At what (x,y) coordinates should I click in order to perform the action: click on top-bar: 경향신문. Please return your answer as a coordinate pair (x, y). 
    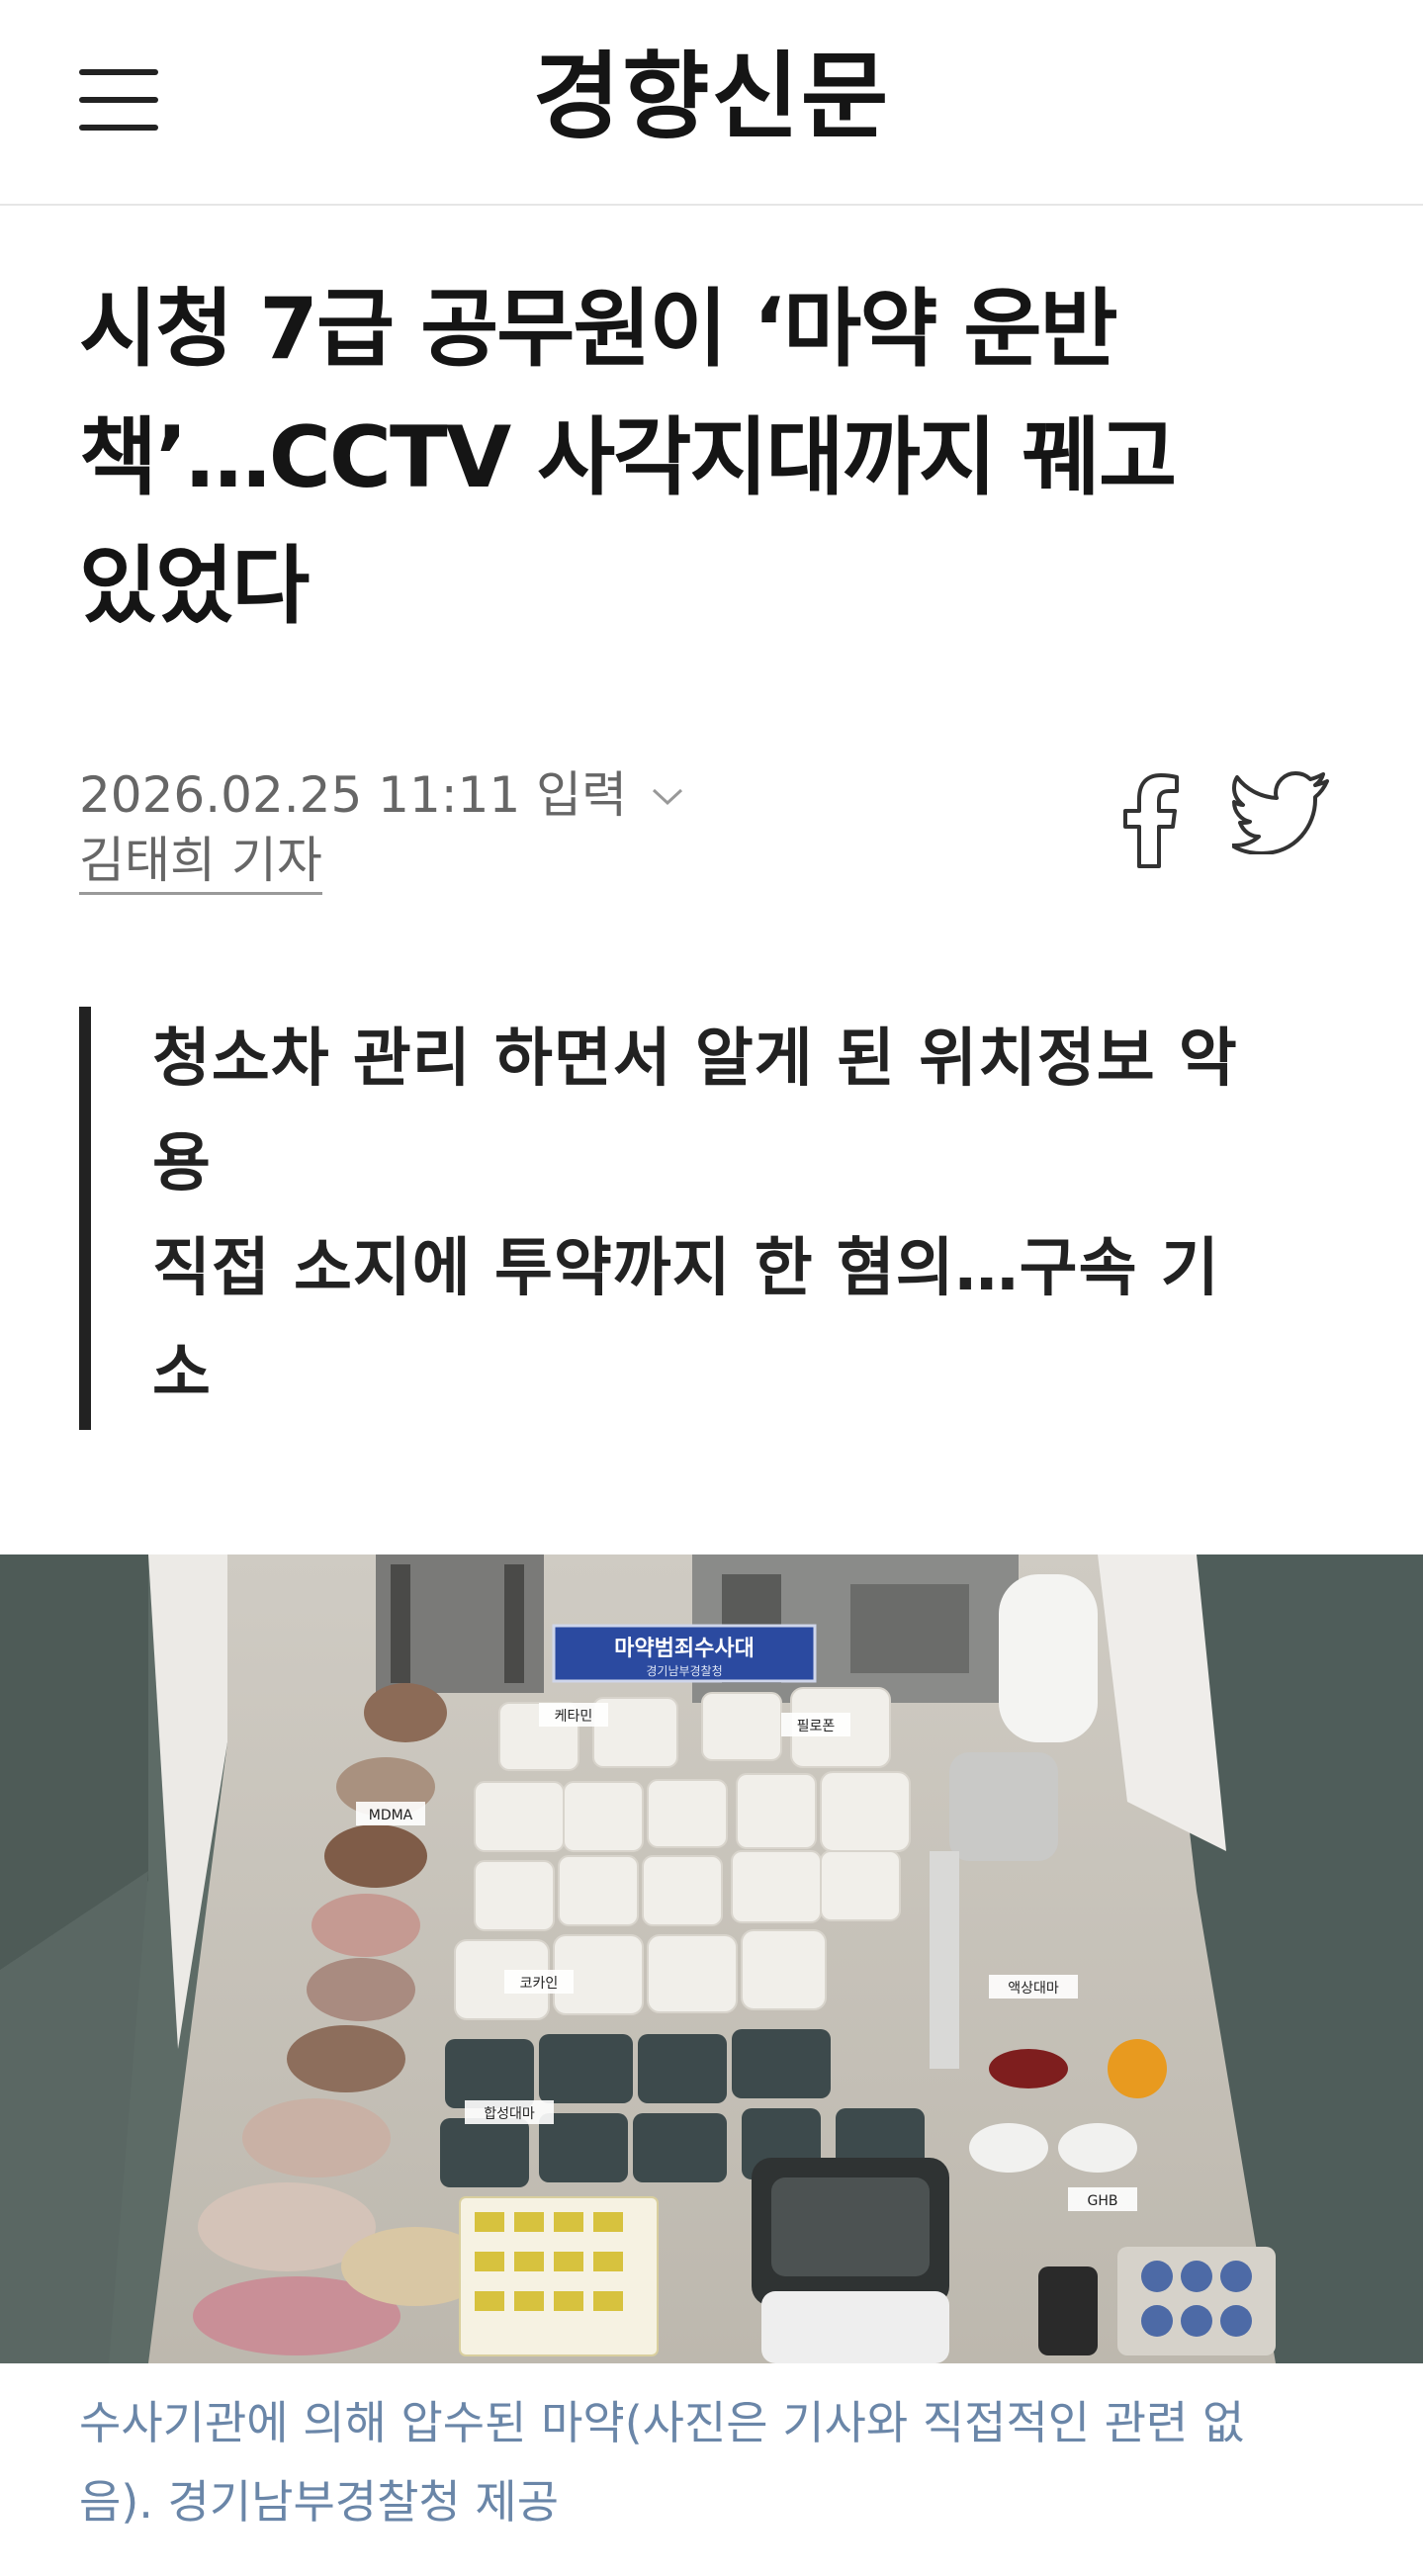
    Looking at the image, I should click on (711, 103).